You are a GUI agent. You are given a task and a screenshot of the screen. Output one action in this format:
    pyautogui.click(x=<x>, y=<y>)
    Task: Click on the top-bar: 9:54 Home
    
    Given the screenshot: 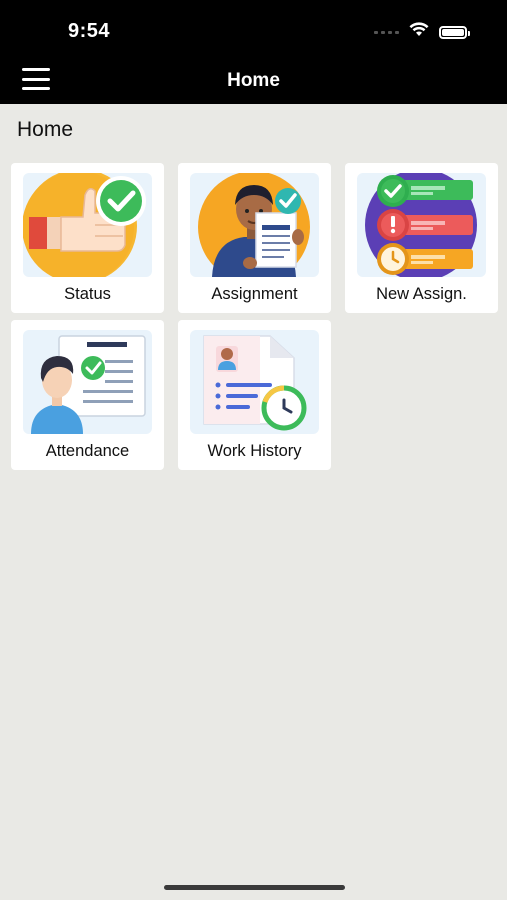 What is the action you would take?
    pyautogui.click(x=253, y=52)
    